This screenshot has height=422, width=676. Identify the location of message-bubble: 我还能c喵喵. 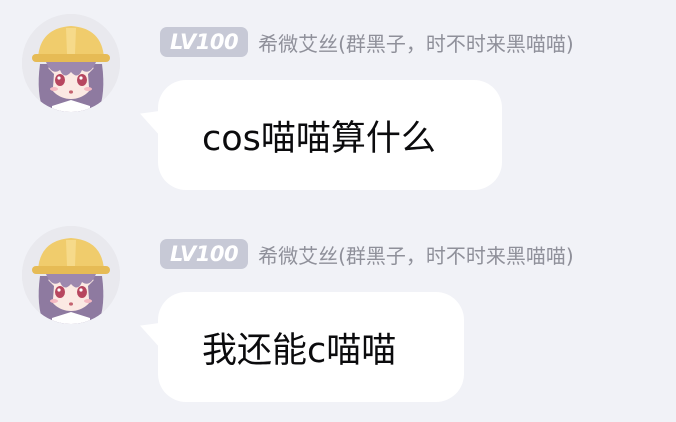
(302, 347).